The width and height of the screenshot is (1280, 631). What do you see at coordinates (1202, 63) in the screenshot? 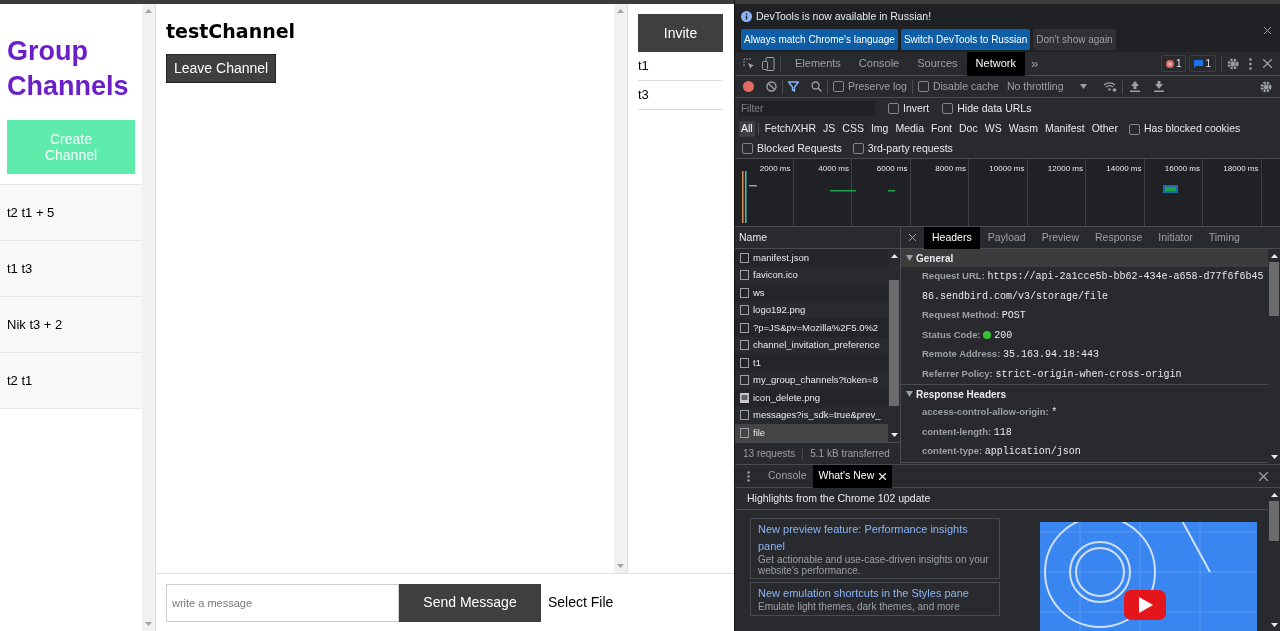
I see `message-badge: 1` at bounding box center [1202, 63].